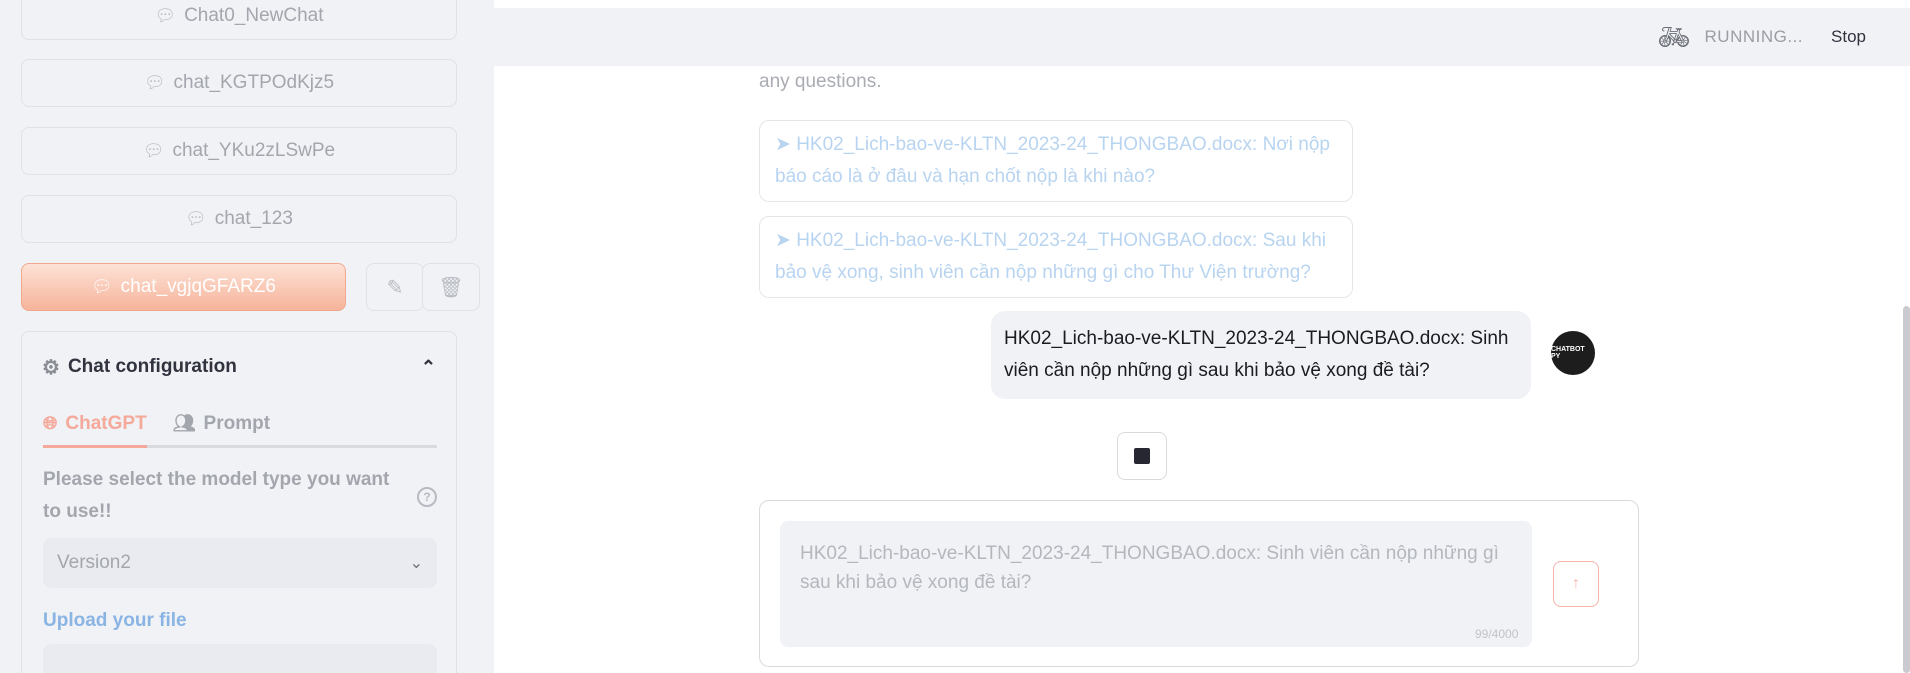 The width and height of the screenshot is (1910, 673). What do you see at coordinates (239, 367) in the screenshot?
I see `chat-config-header: ⚙ Chat configuration ⌃` at bounding box center [239, 367].